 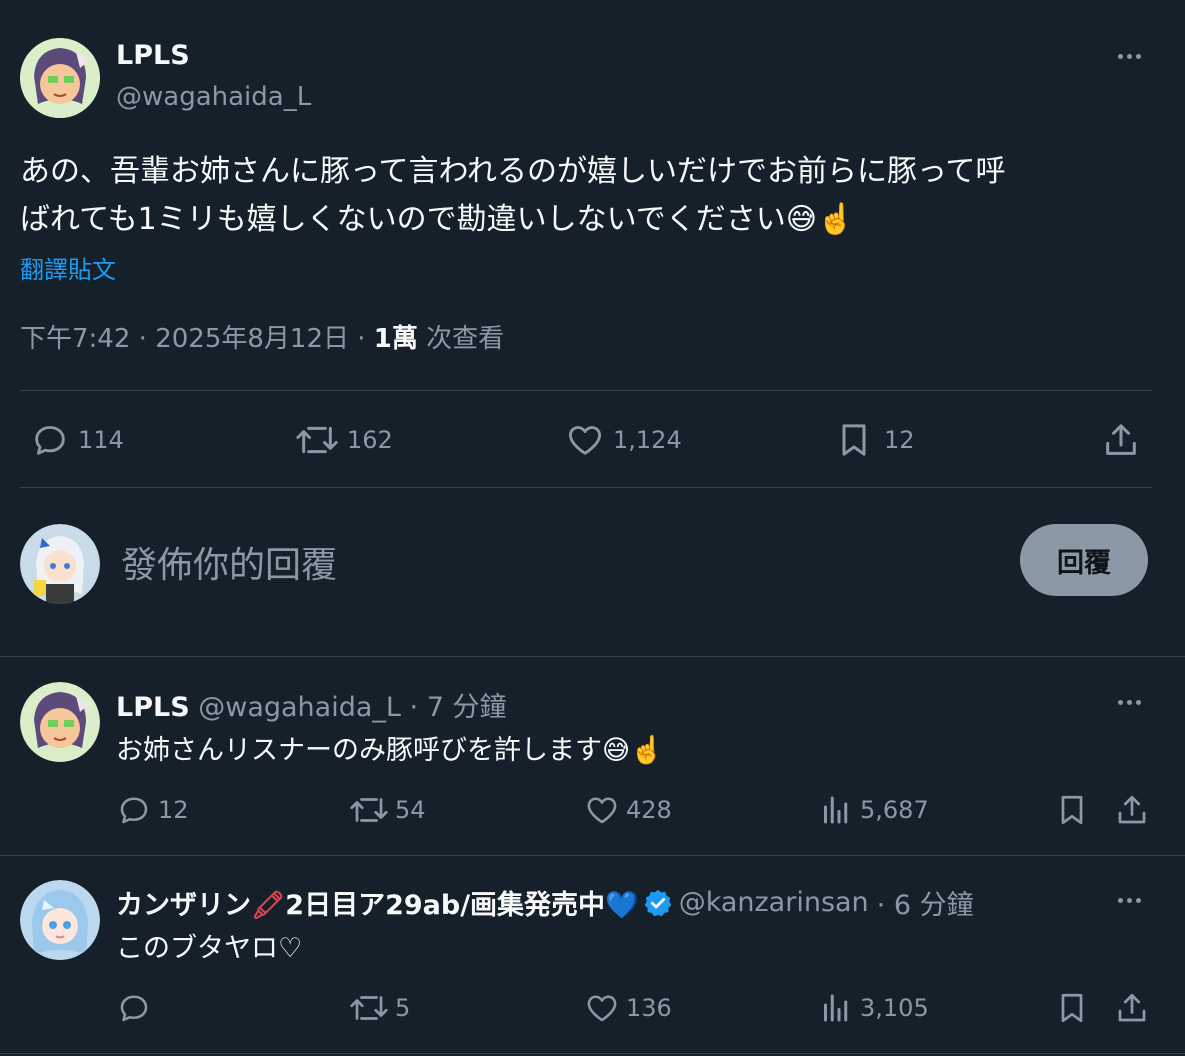 I want to click on views-count: 1萬, so click(x=395, y=339).